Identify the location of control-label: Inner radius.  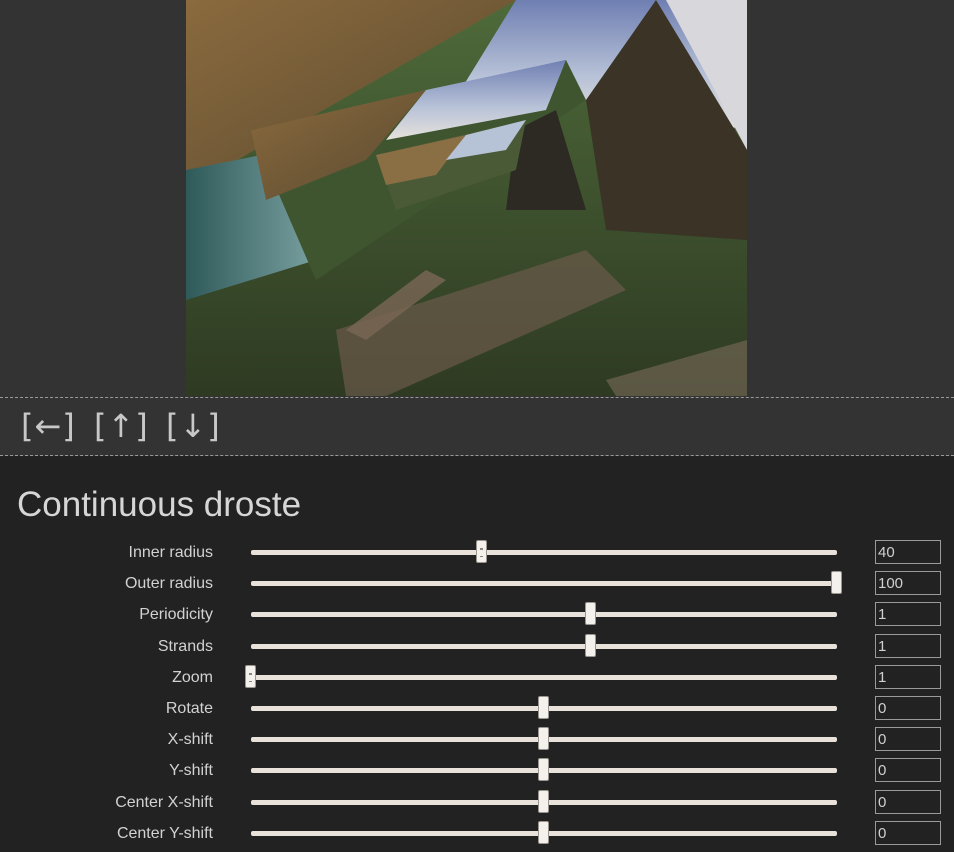
(171, 552).